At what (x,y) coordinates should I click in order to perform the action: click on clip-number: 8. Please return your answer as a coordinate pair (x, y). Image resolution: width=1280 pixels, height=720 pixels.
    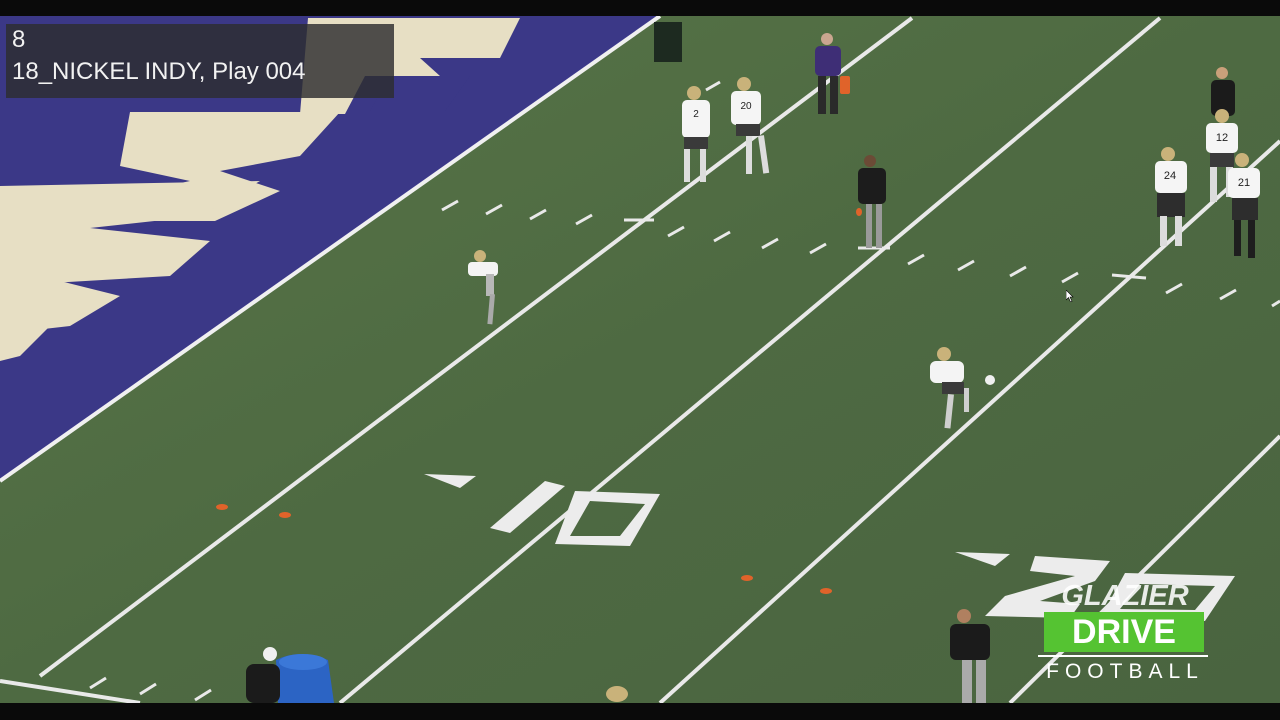
    Looking at the image, I should click on (19, 39).